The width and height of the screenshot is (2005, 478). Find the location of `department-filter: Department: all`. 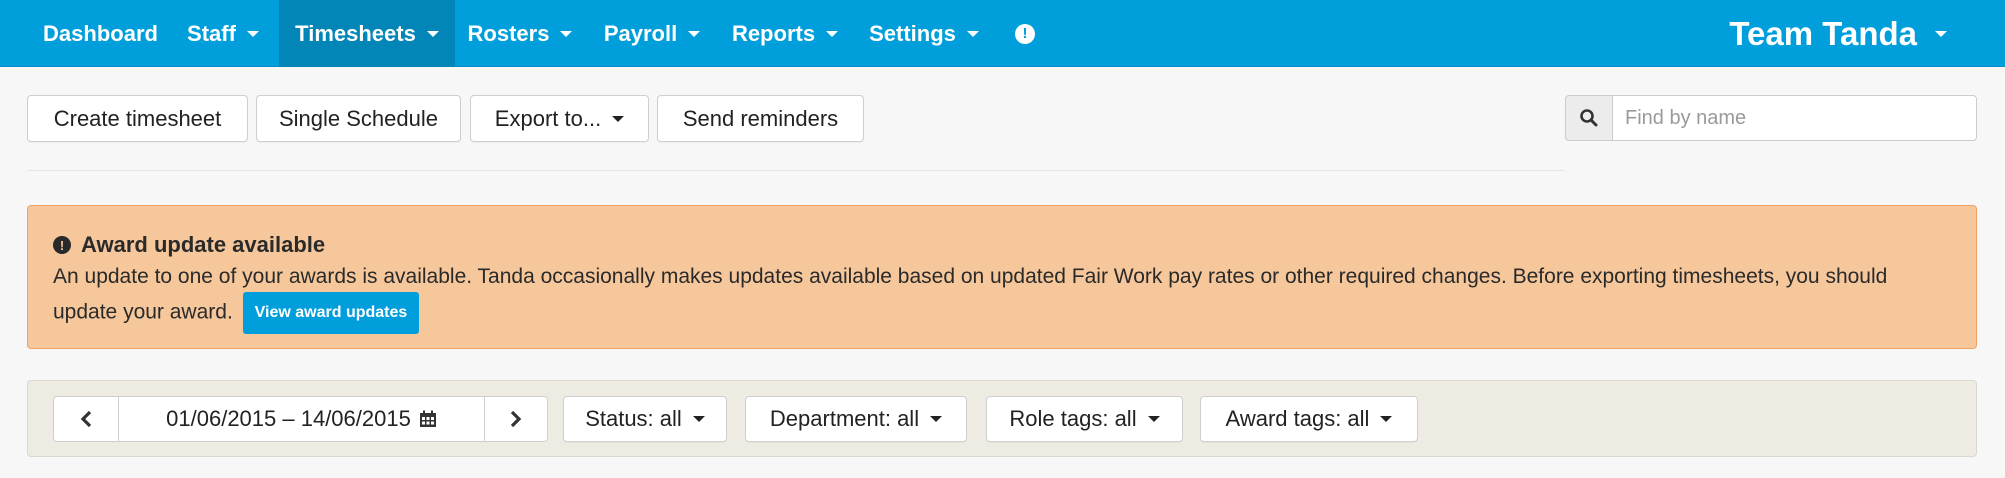

department-filter: Department: all is located at coordinates (856, 419).